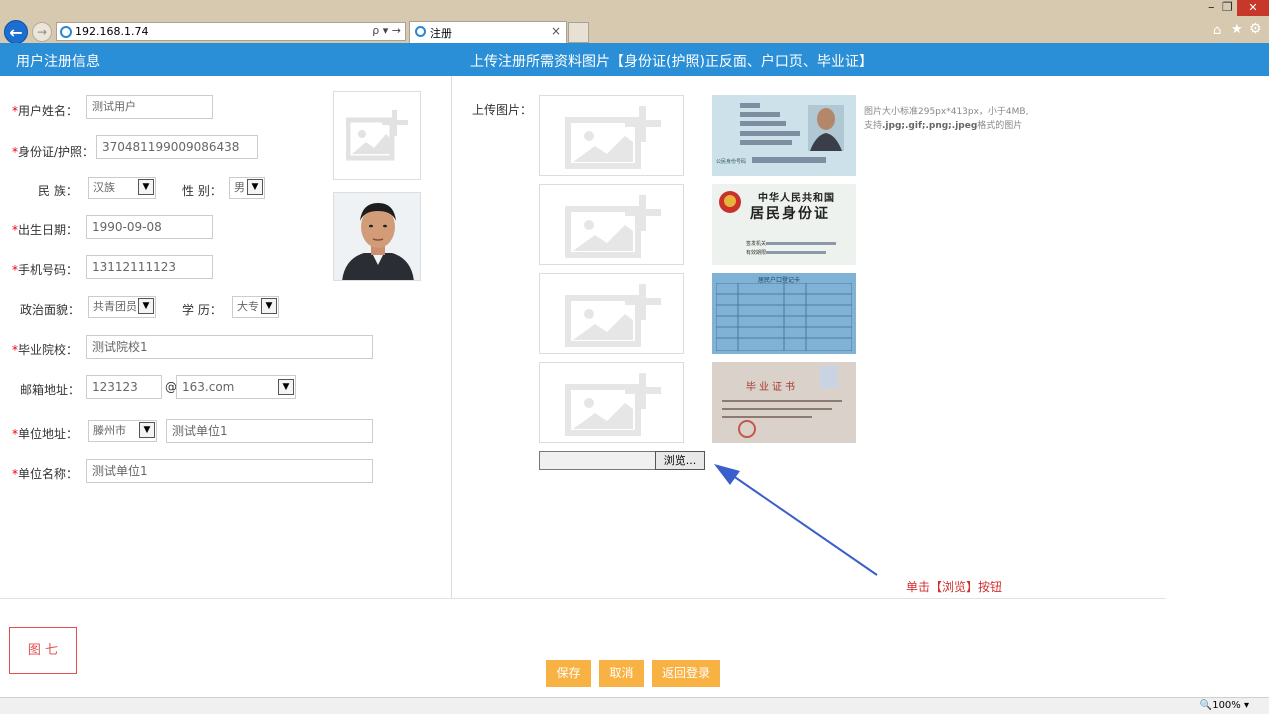  What do you see at coordinates (50, 310) in the screenshot?
I see `political-label: 政治面貌：` at bounding box center [50, 310].